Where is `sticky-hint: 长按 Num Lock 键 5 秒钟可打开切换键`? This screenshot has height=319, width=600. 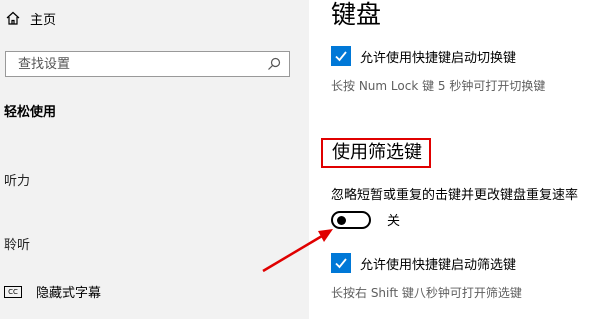
sticky-hint: 长按 Num Lock 键 5 秒钟可打开切换键 is located at coordinates (438, 86).